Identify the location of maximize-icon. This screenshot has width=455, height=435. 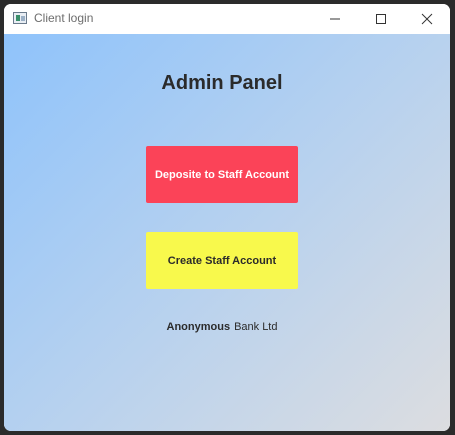
(381, 19).